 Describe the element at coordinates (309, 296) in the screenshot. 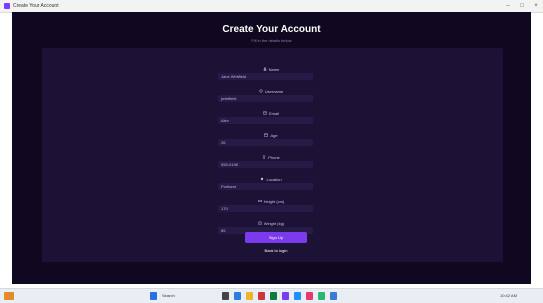

I see `app-icon-pink` at that location.